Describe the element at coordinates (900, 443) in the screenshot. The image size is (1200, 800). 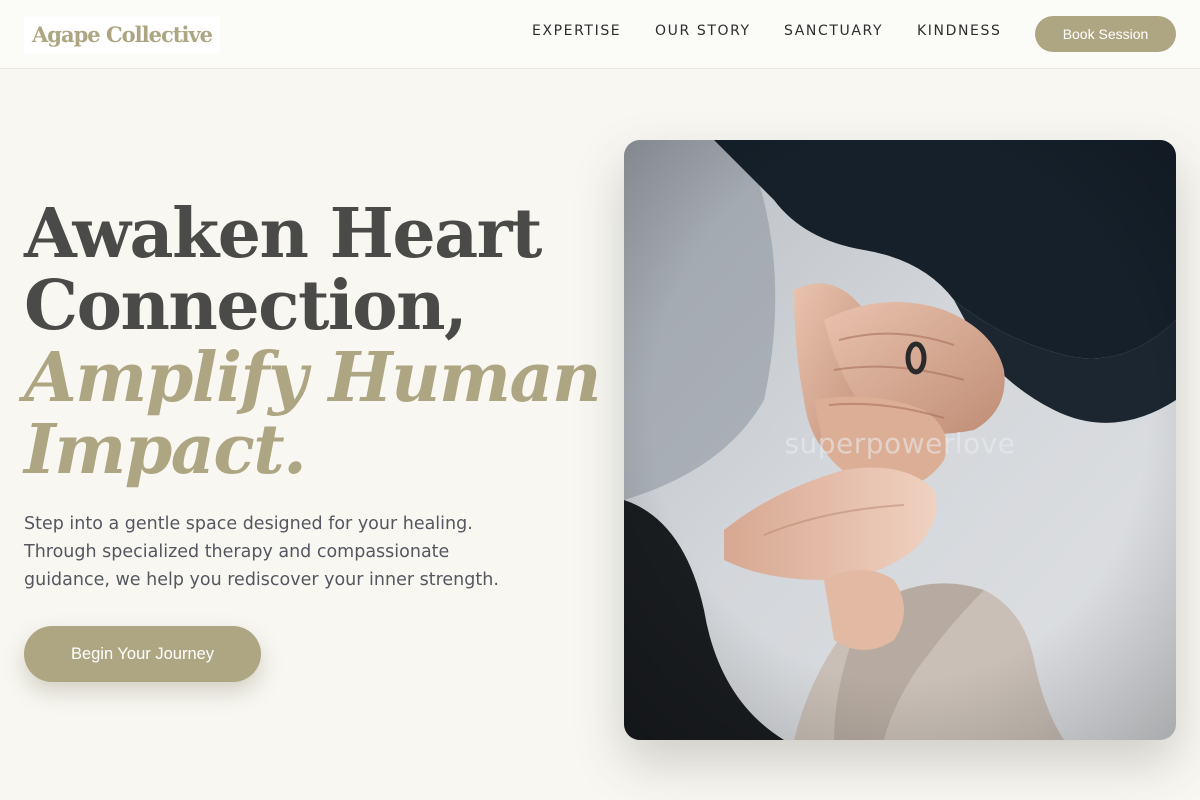
I see `photo-watermark: superpowerlove` at that location.